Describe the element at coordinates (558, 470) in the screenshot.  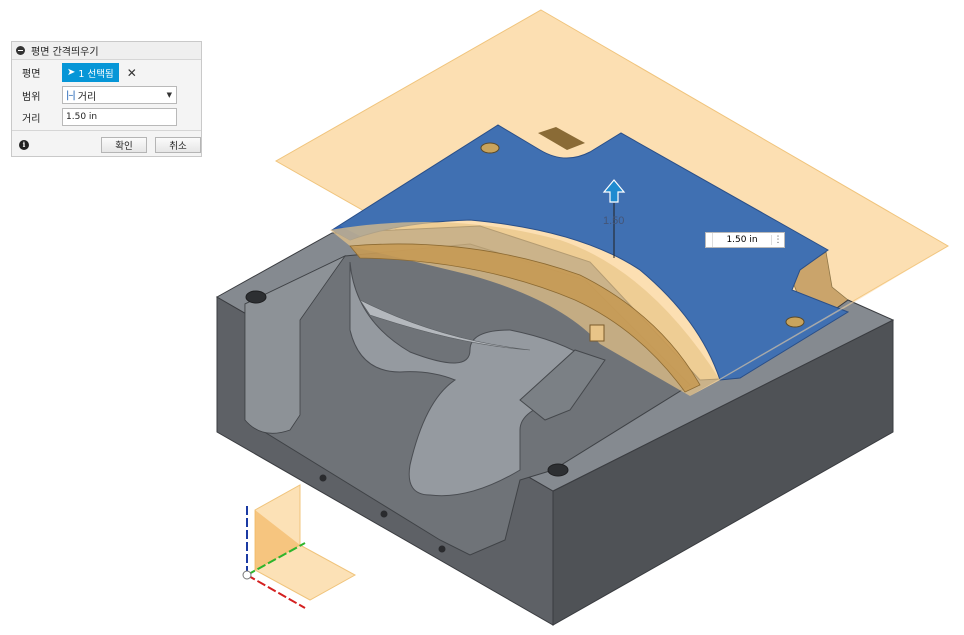
I see `hole-front-corner` at that location.